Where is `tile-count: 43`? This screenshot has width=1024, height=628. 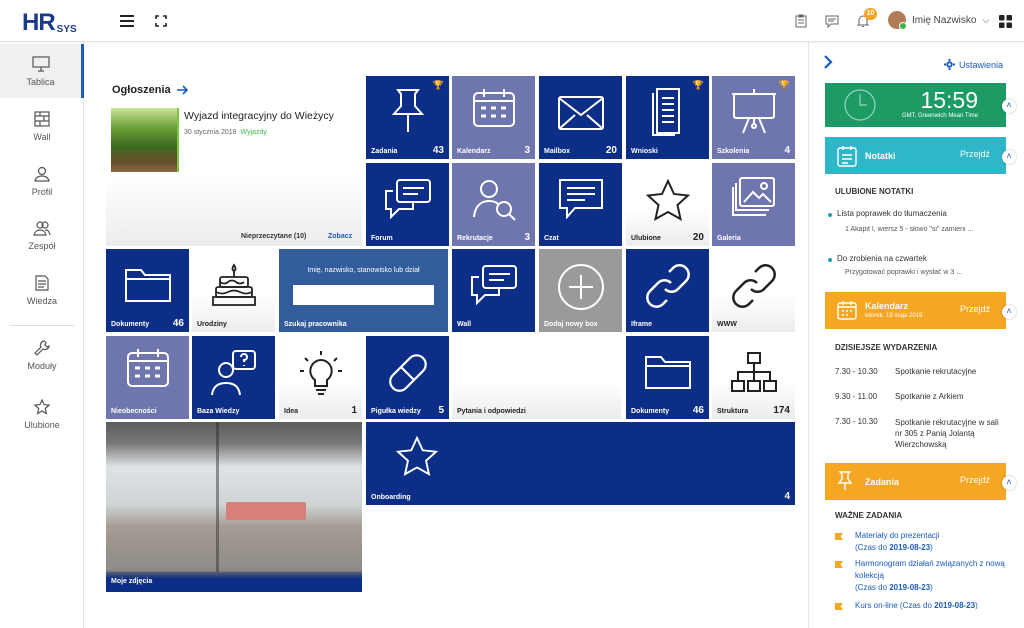 tile-count: 43 is located at coordinates (438, 150).